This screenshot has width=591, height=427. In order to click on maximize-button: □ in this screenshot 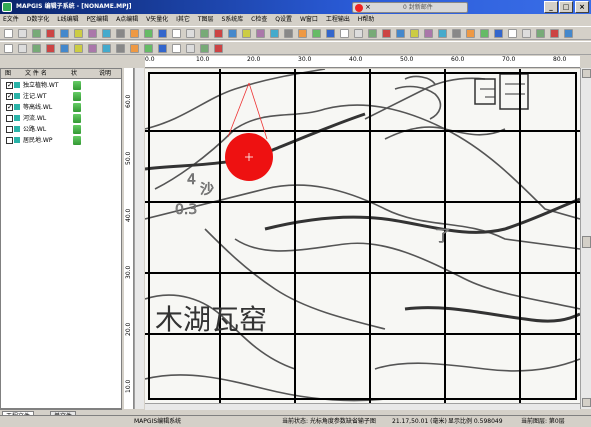, I will do `click(566, 7)`.